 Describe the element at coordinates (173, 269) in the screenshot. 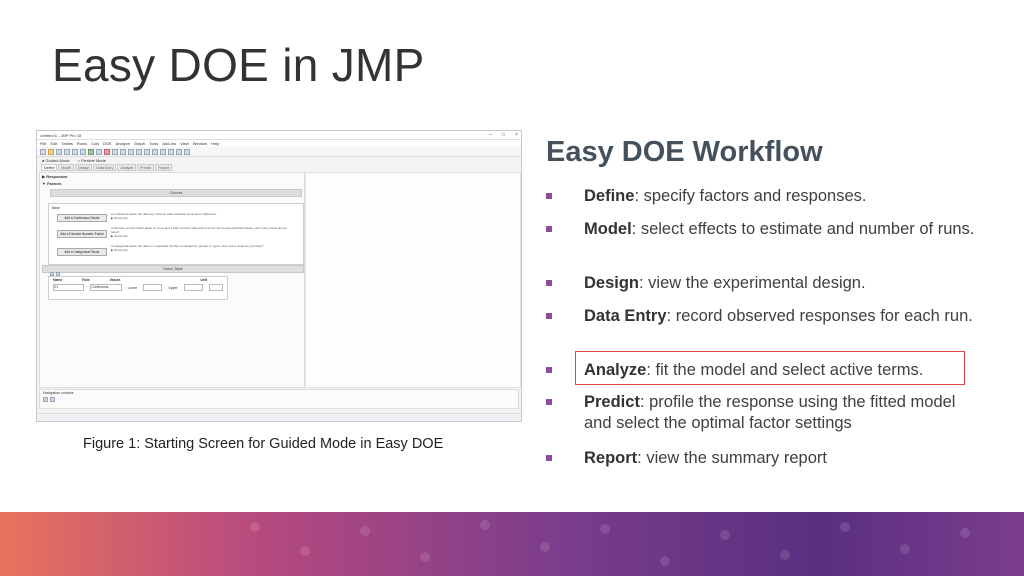

I see `factor-table-bar: Factor Table` at that location.